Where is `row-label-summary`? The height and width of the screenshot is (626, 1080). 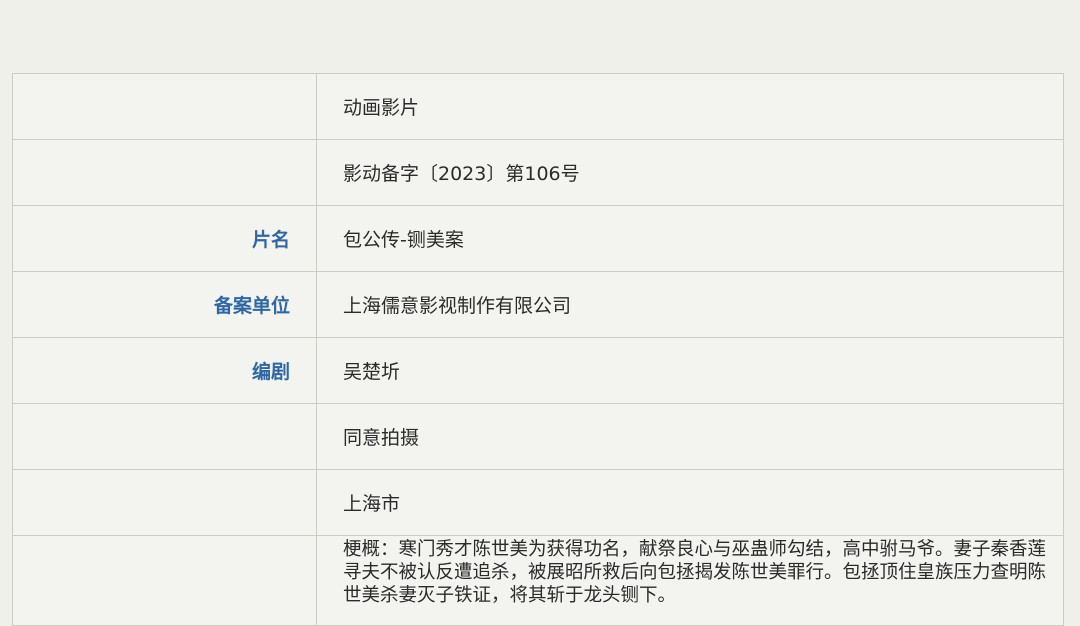 row-label-summary is located at coordinates (164, 580).